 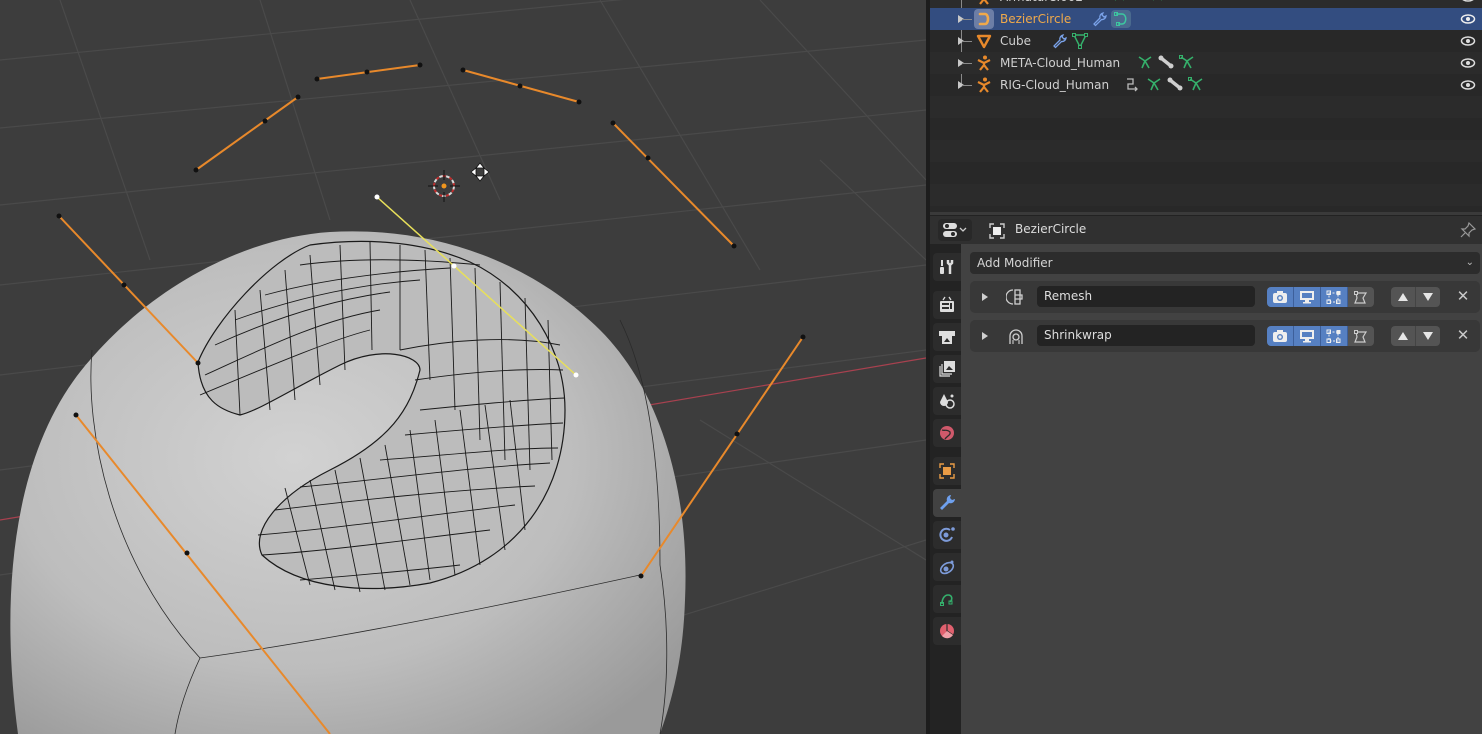 I want to click on tab-particles, so click(x=947, y=535).